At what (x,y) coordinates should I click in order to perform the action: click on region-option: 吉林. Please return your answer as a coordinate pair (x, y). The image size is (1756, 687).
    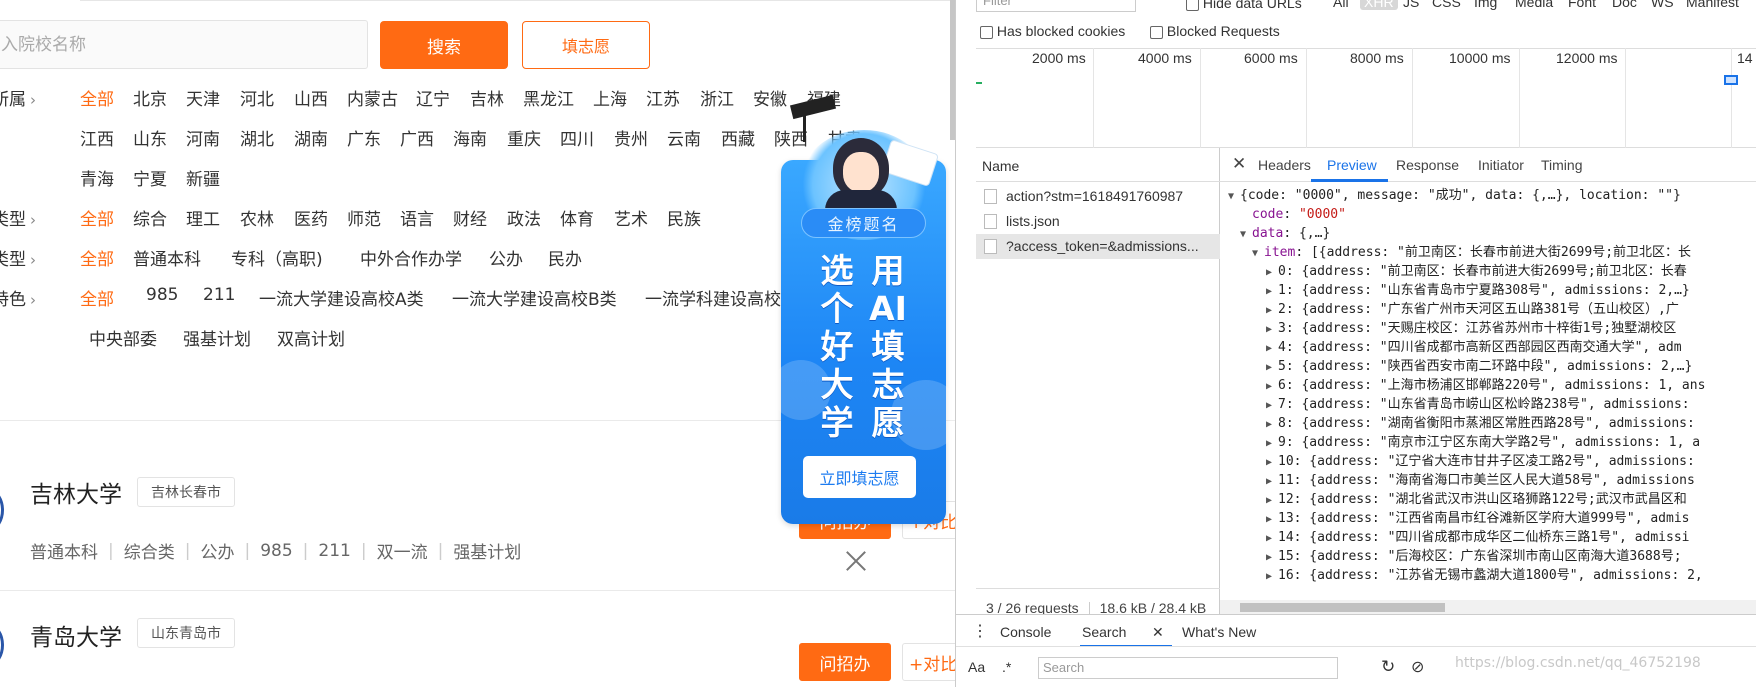
    Looking at the image, I should click on (487, 97).